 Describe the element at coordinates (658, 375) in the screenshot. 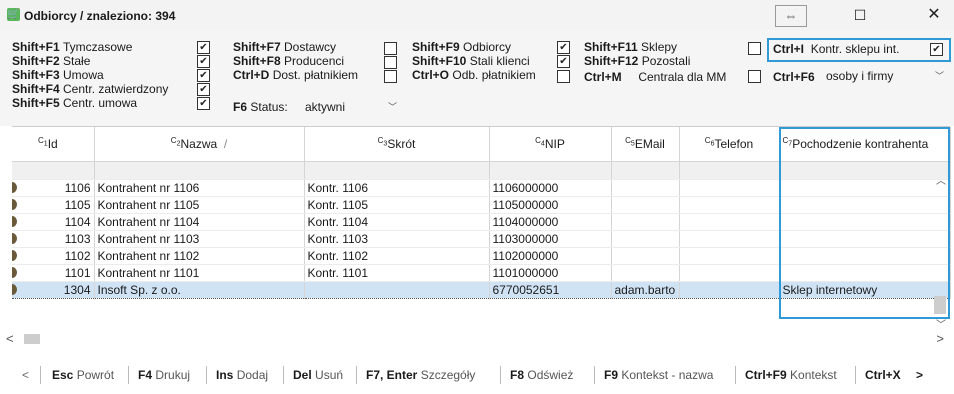

I see `context-name-button: F9 Kontekst - nazwa` at that location.